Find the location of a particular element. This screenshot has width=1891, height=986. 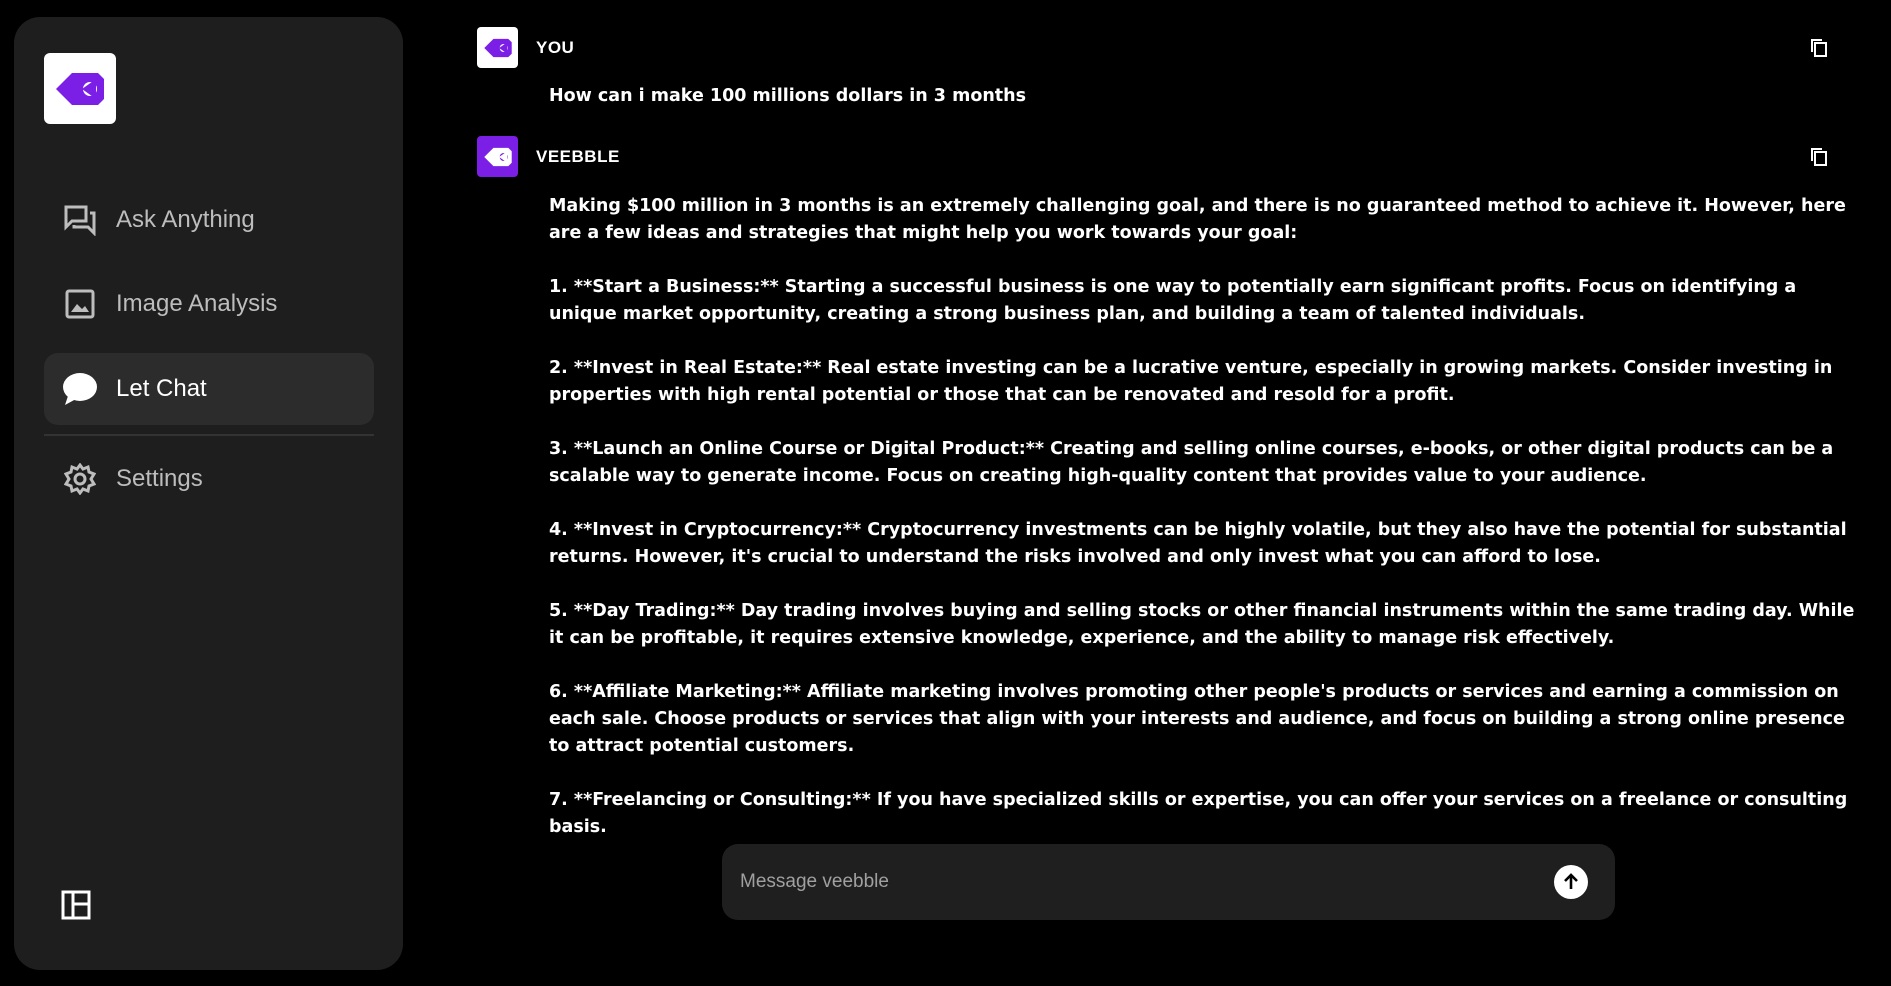

sidebar-divider is located at coordinates (209, 435).